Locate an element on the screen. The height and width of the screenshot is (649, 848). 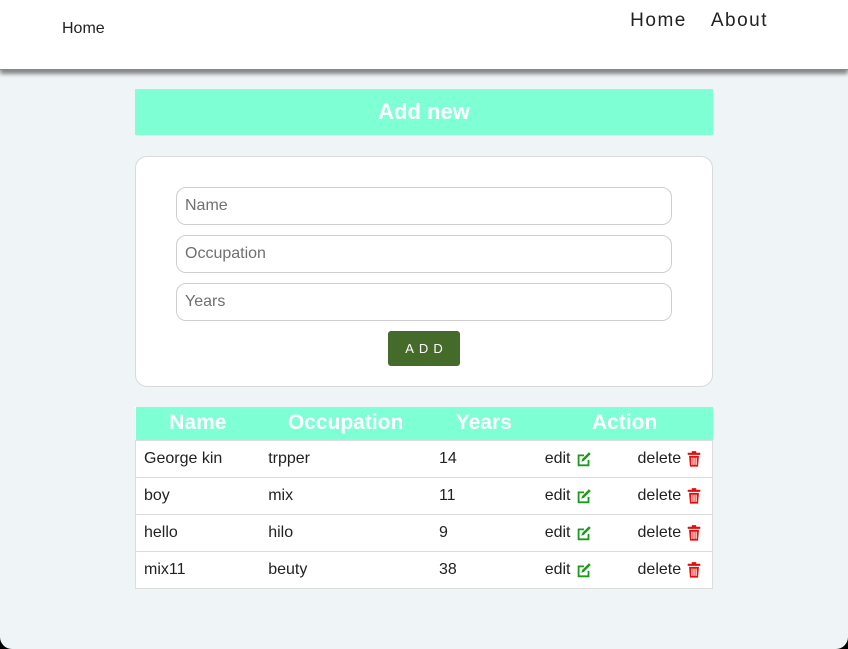
table-header-row: Name Occupation Years Action is located at coordinates (424, 423).